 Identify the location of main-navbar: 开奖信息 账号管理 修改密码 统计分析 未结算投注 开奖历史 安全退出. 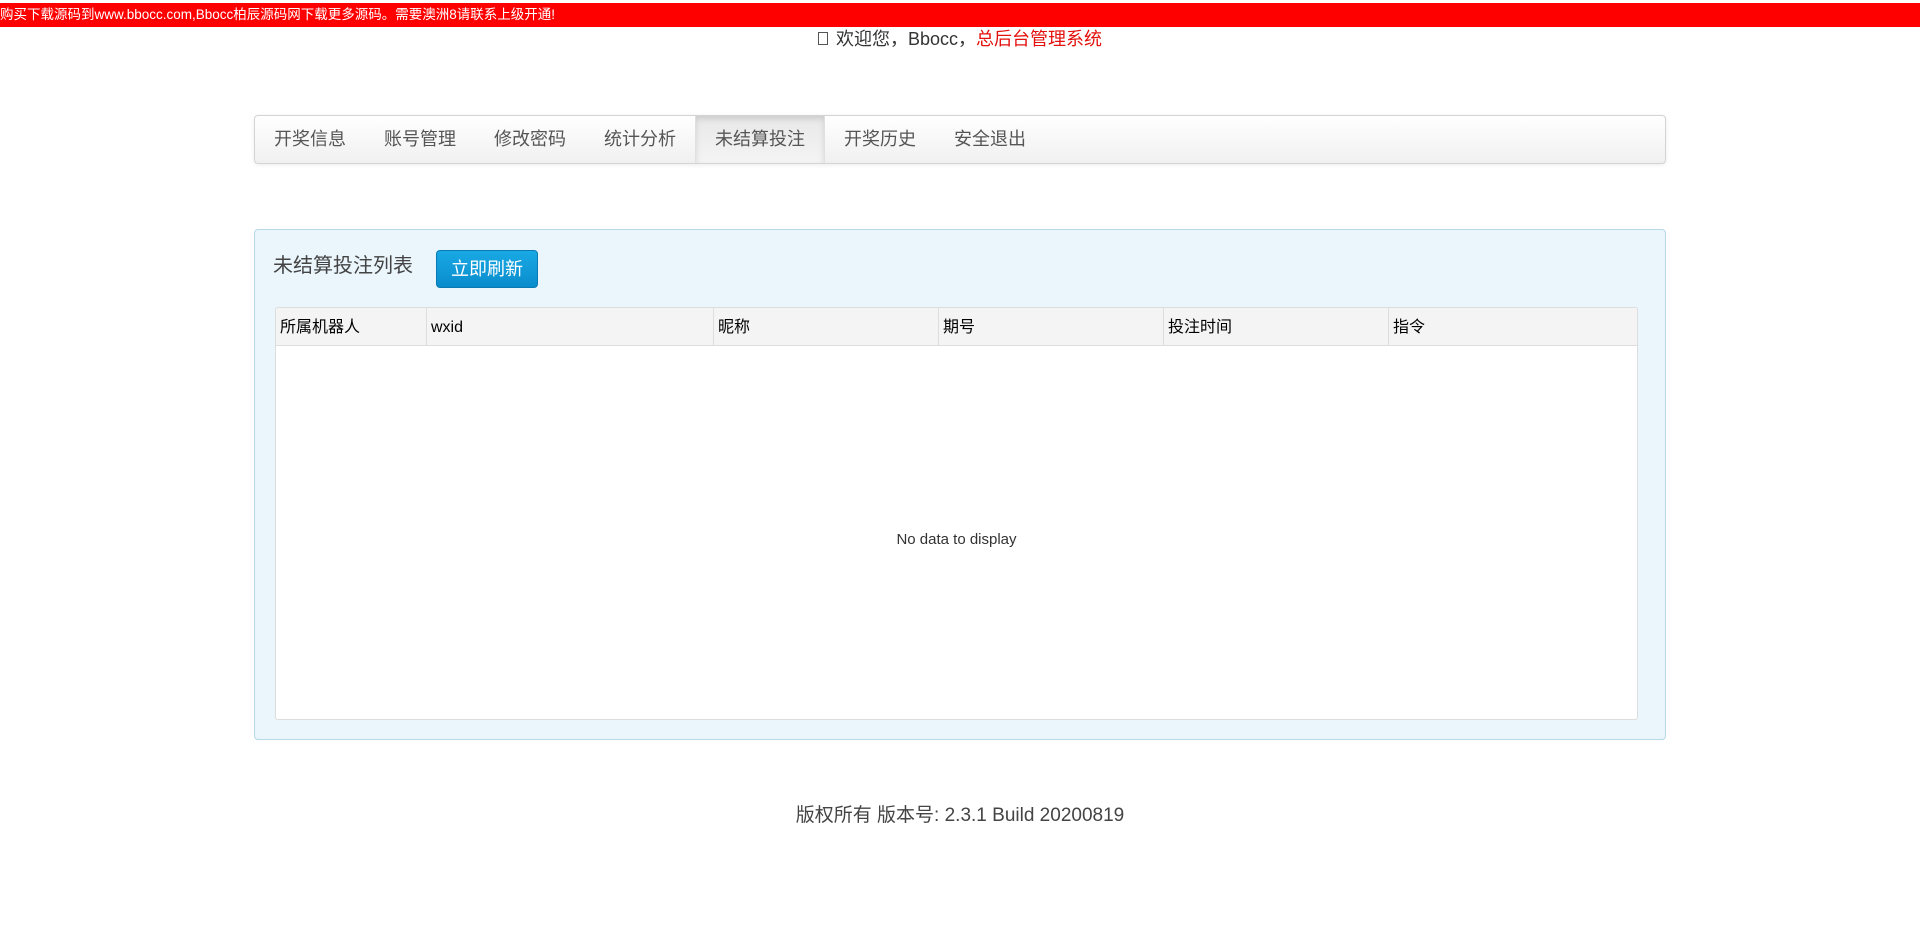
(960, 139).